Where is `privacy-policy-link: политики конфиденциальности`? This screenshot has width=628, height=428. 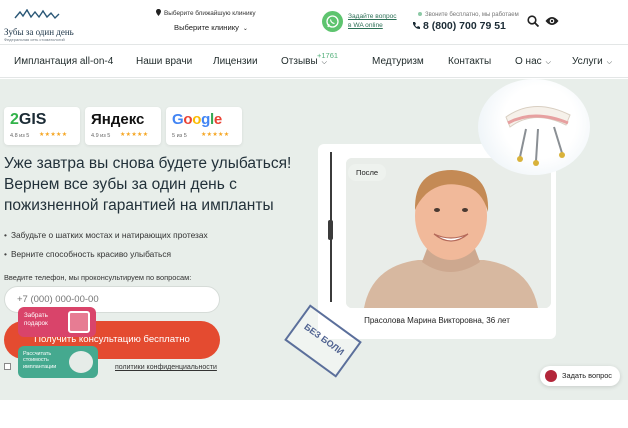
privacy-policy-link: политики конфиденциальности is located at coordinates (166, 367).